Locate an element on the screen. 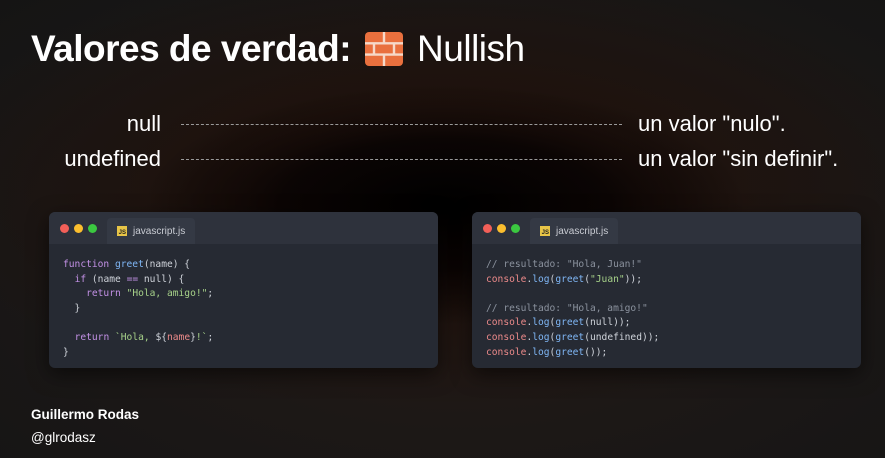  code-token: (null)); is located at coordinates (607, 323).